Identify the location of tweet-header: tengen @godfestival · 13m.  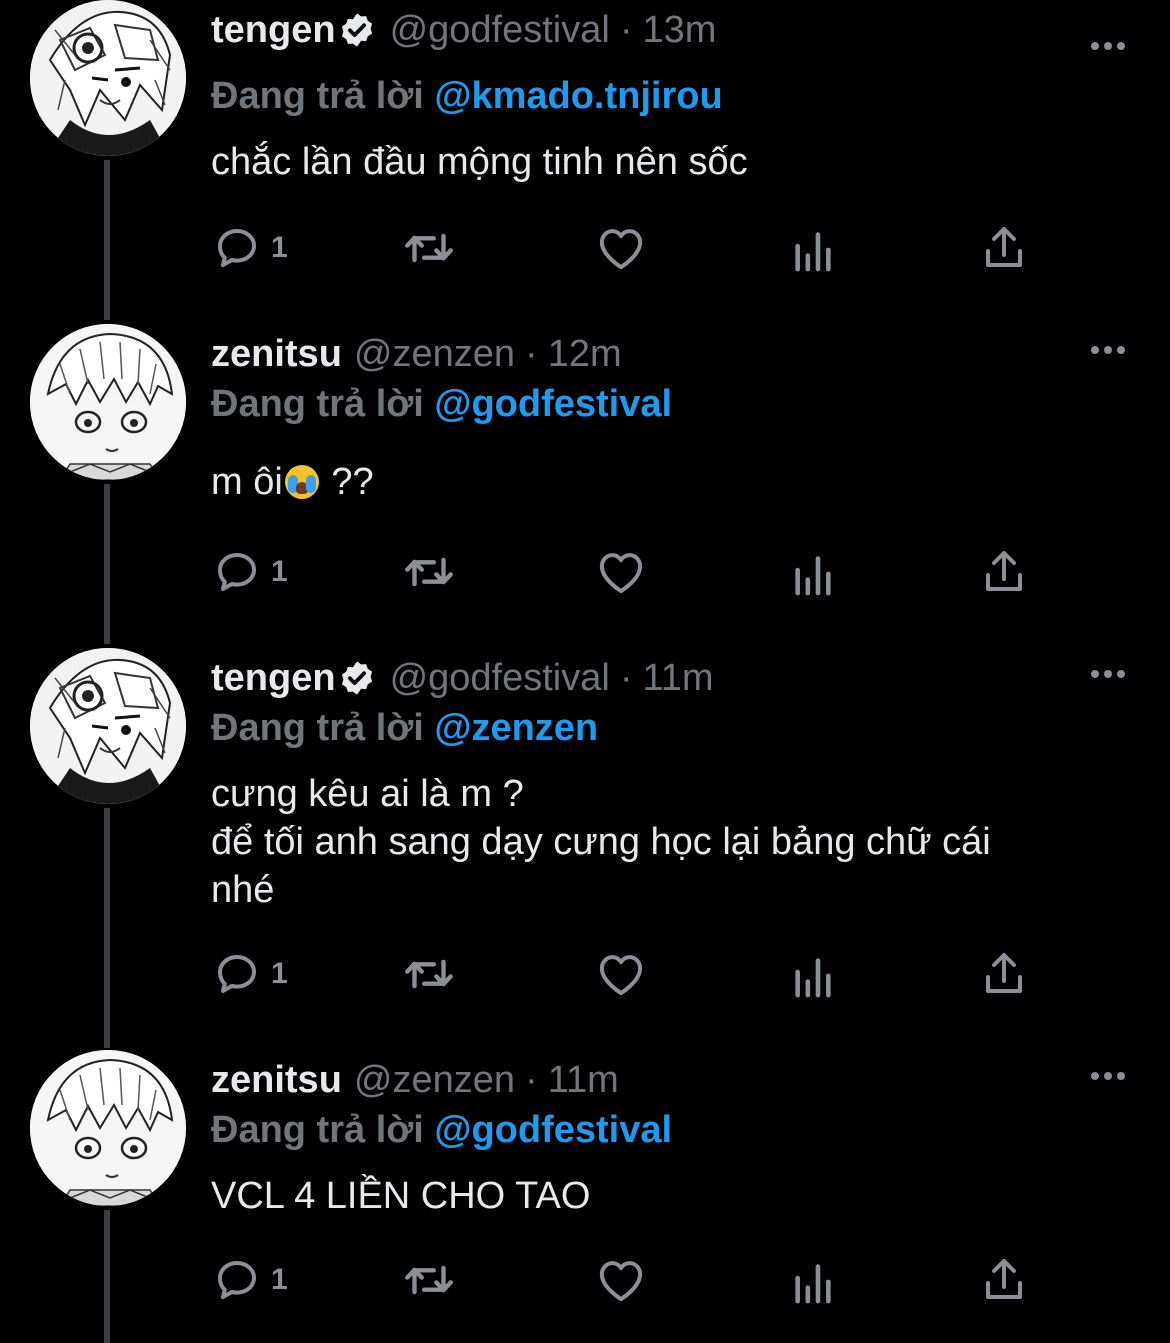
(463, 30).